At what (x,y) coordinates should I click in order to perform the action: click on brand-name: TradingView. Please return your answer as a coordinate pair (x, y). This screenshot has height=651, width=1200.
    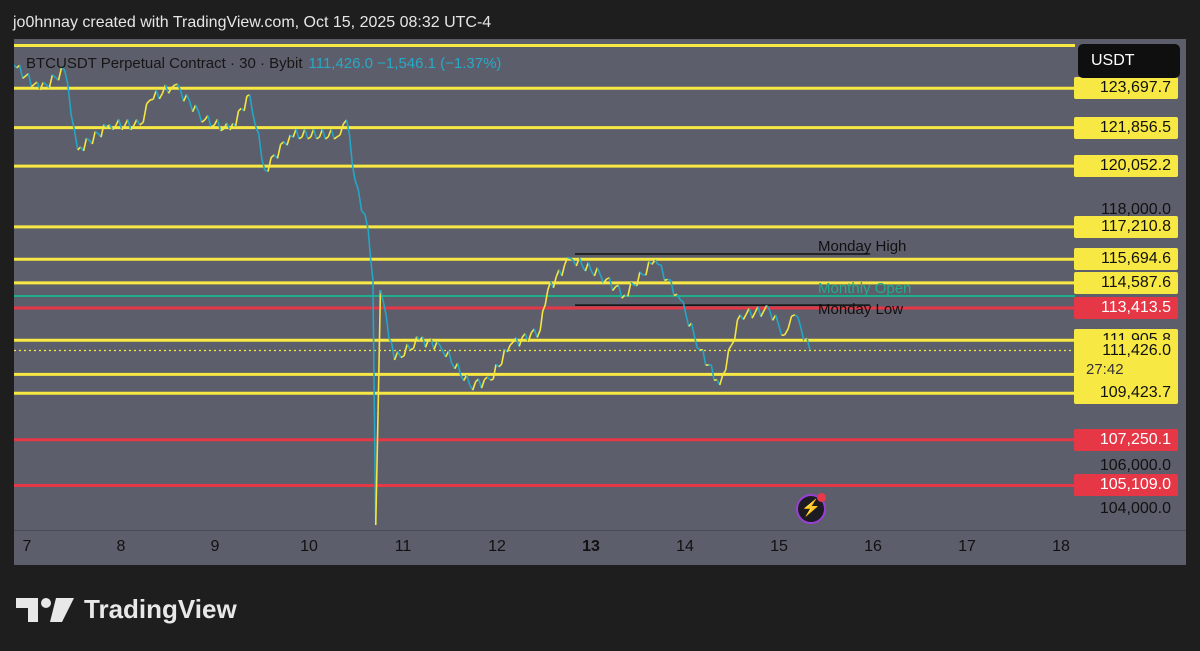
    Looking at the image, I should click on (160, 609).